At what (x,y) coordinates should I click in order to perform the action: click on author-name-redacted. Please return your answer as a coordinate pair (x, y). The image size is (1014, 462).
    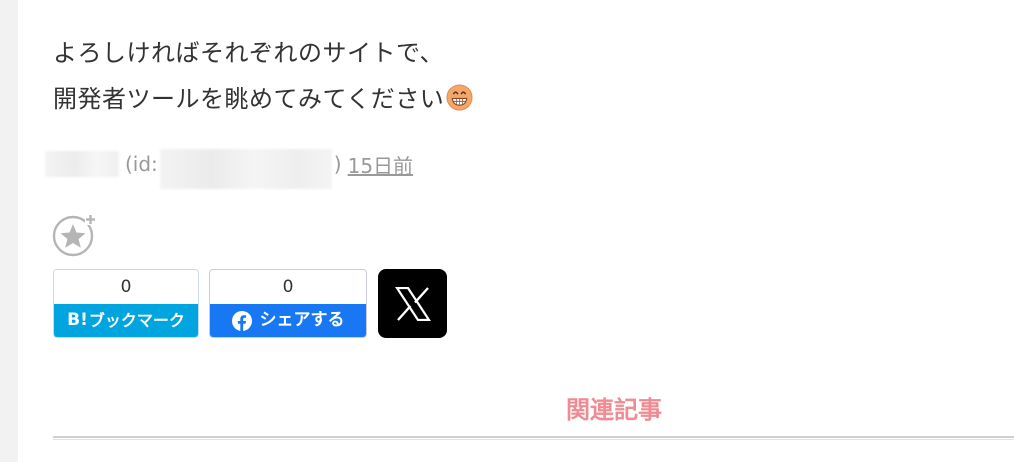
    Looking at the image, I should click on (82, 164).